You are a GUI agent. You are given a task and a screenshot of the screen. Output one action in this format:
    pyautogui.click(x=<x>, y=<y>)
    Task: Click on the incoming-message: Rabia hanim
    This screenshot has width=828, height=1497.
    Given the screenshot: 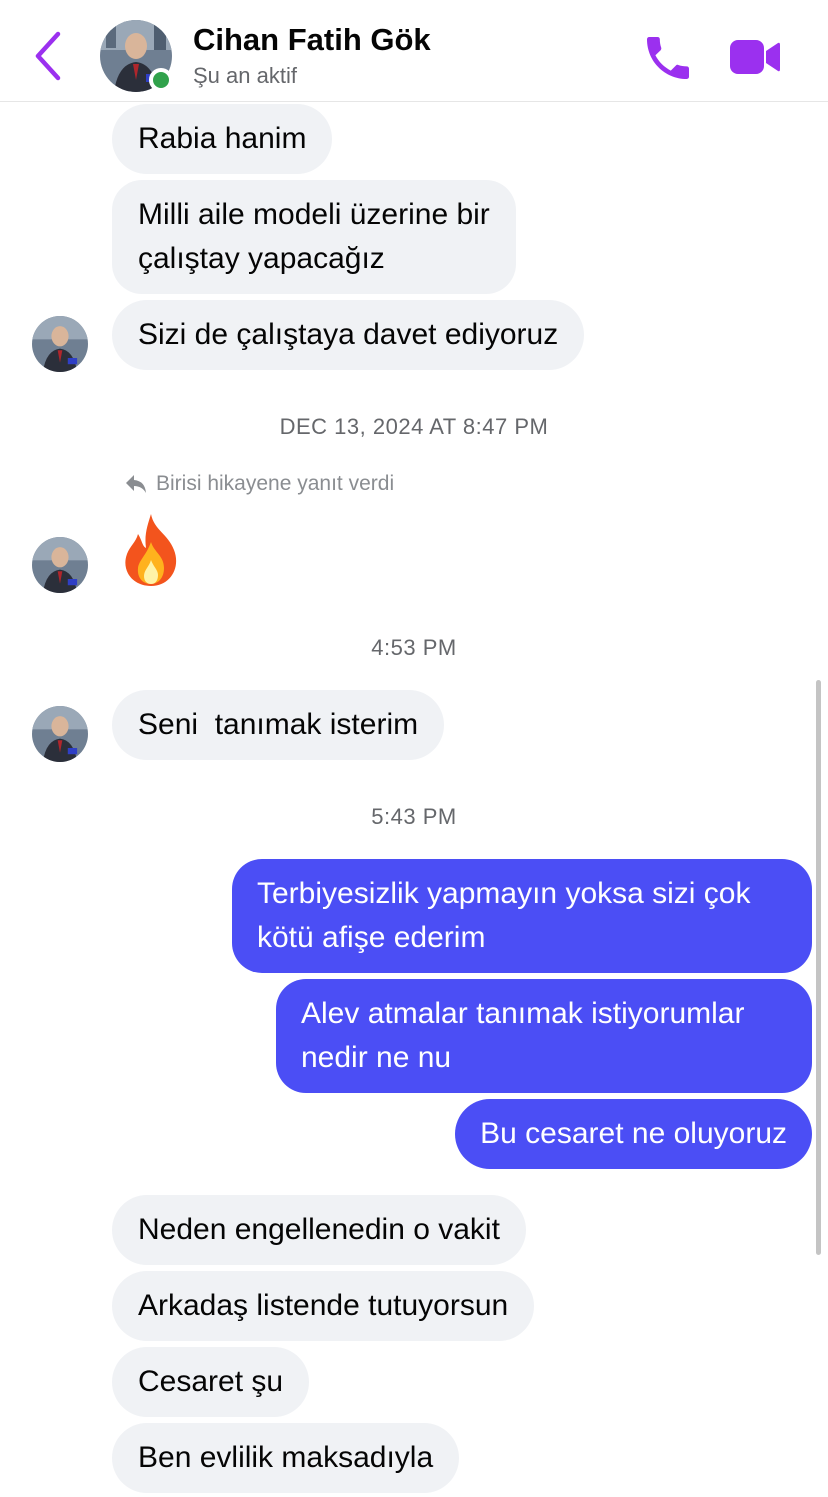 What is the action you would take?
    pyautogui.click(x=222, y=139)
    